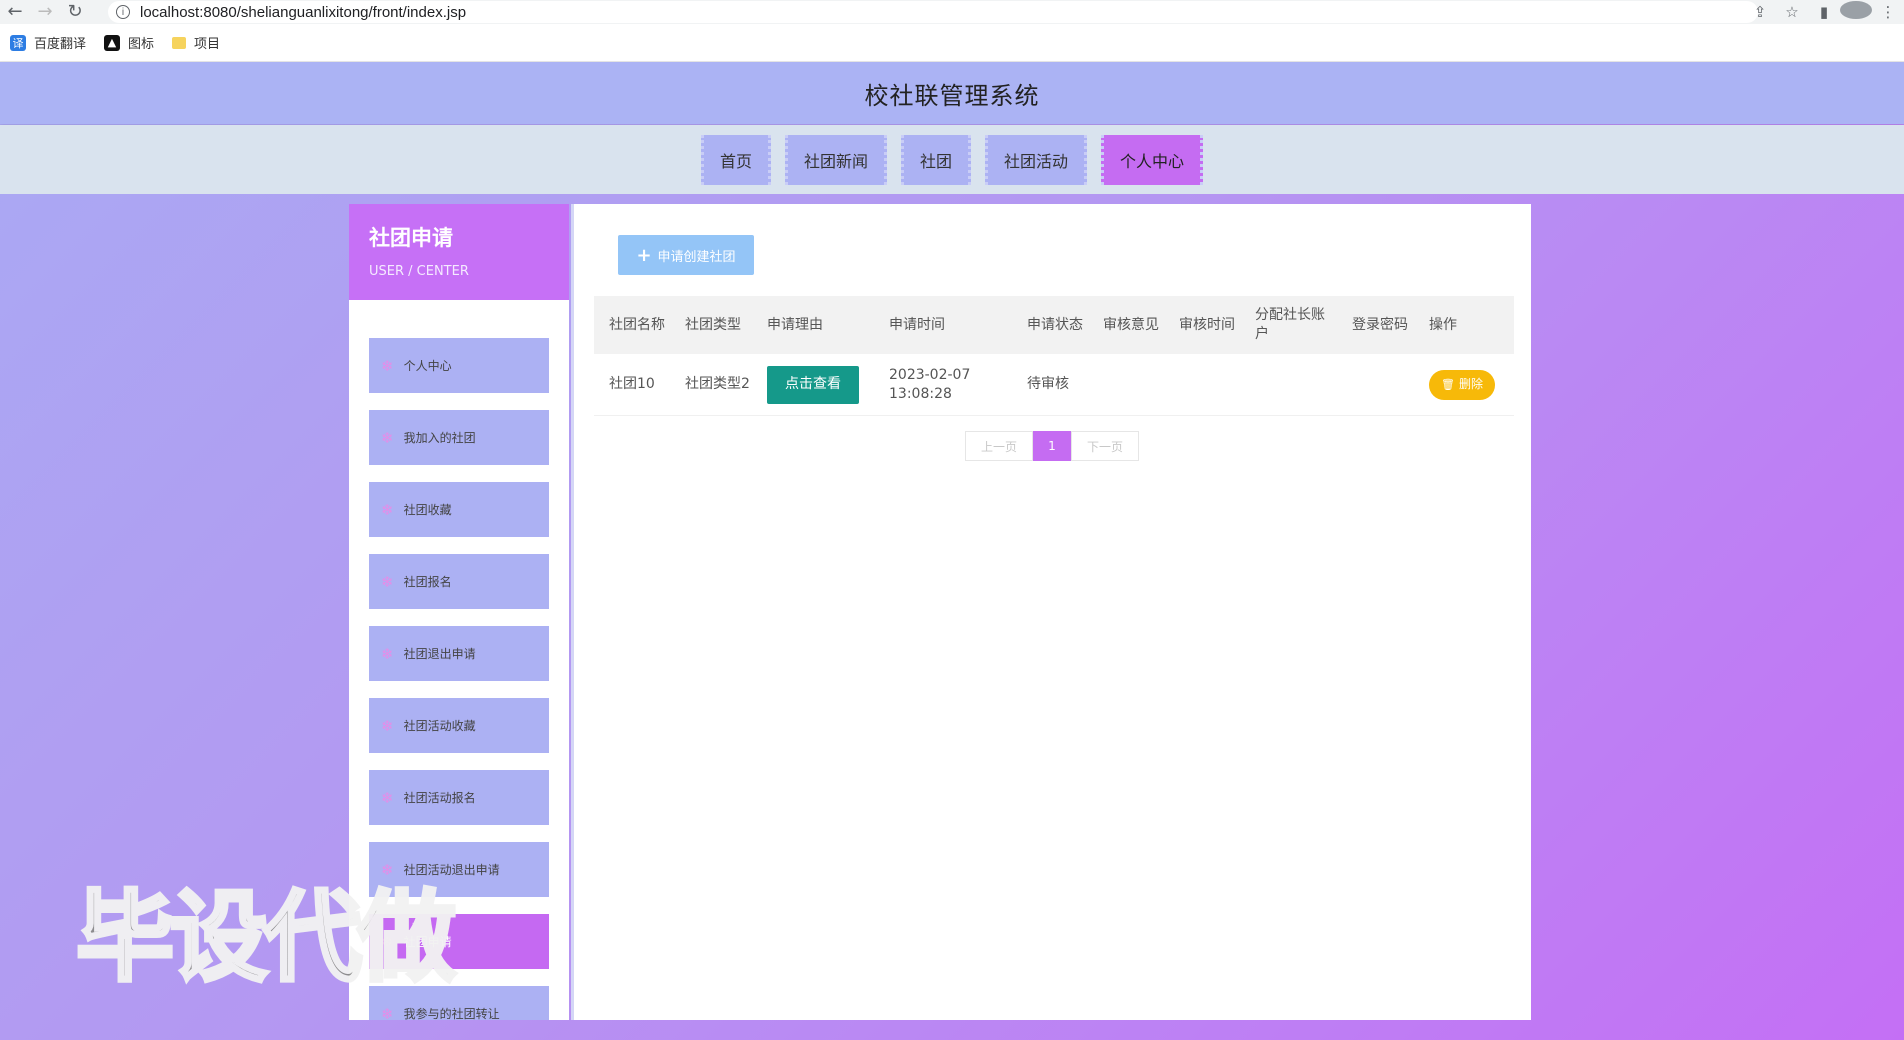 The image size is (1904, 1040). I want to click on watermark-text: 毕设代做, so click(266, 938).